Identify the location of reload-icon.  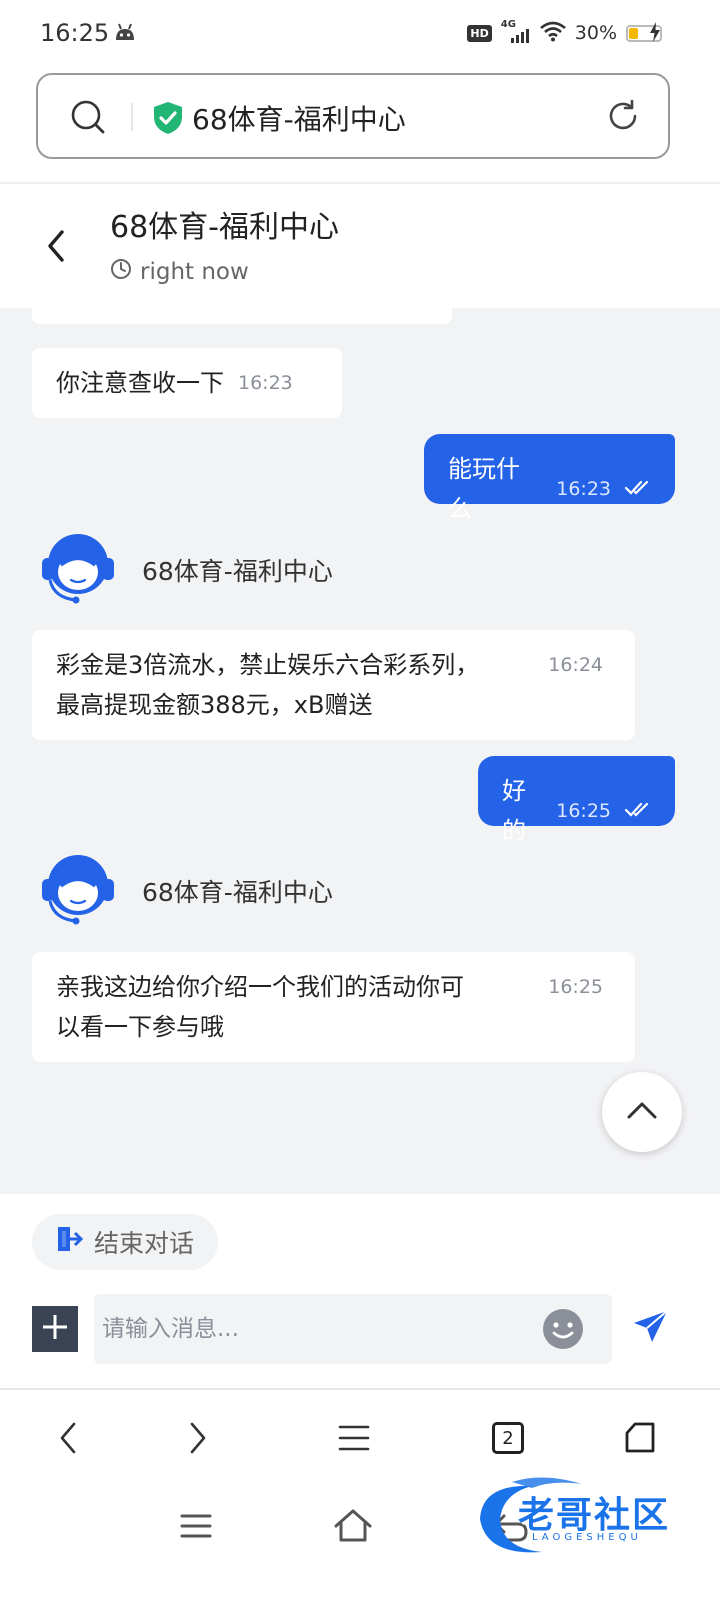
(623, 118).